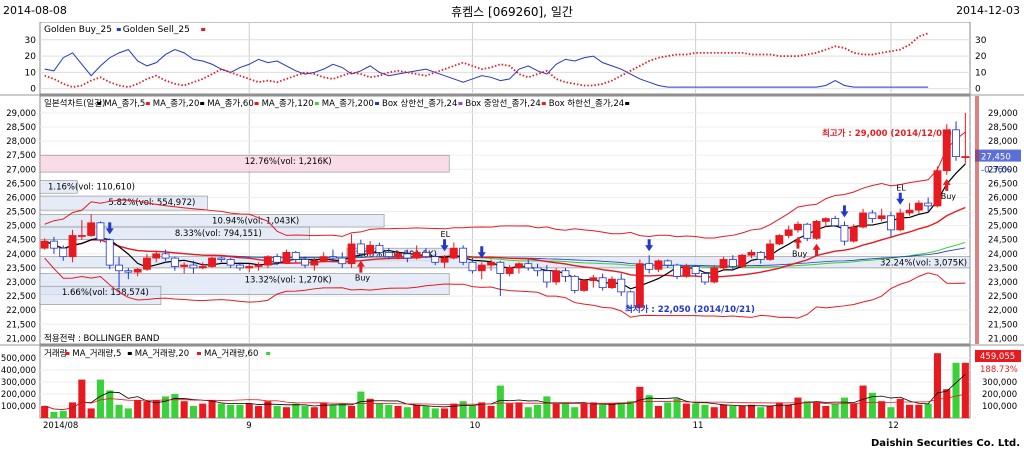 The width and height of the screenshot is (1024, 452). What do you see at coordinates (690, 309) in the screenshot?
I see `low-annotation: 최저가 : 22,050 (2014/10/21)` at bounding box center [690, 309].